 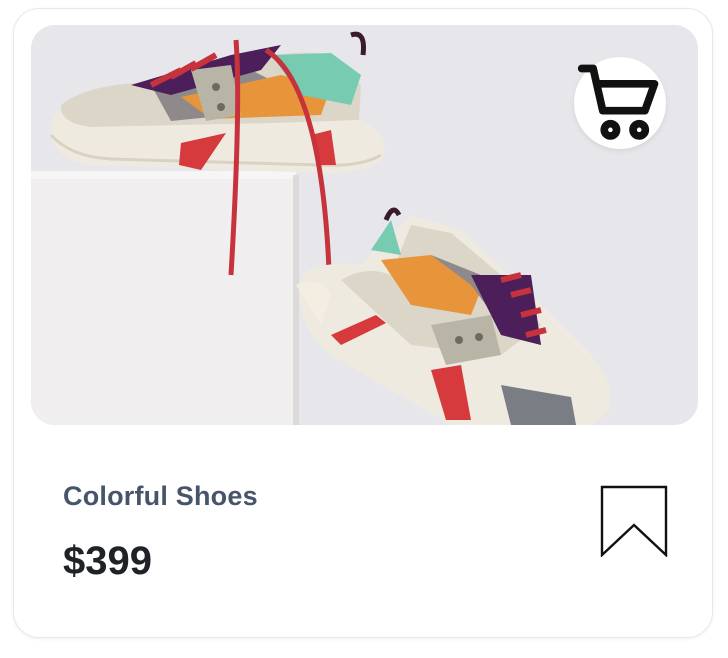 What do you see at coordinates (634, 521) in the screenshot?
I see `bookmark-icon` at bounding box center [634, 521].